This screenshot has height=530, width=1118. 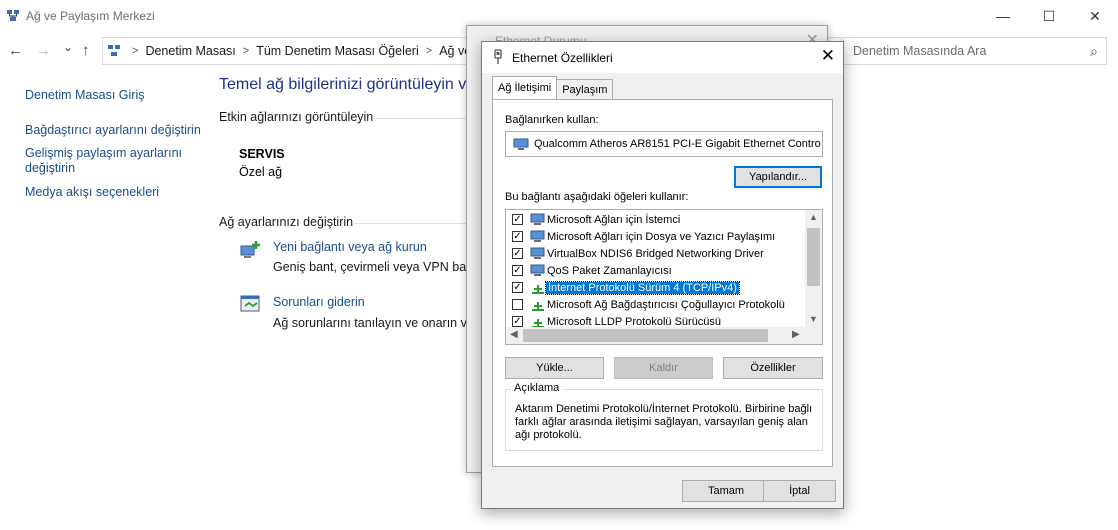 I want to click on window-title: Ağ ve Paylaşım Merkezi, so click(x=90, y=16).